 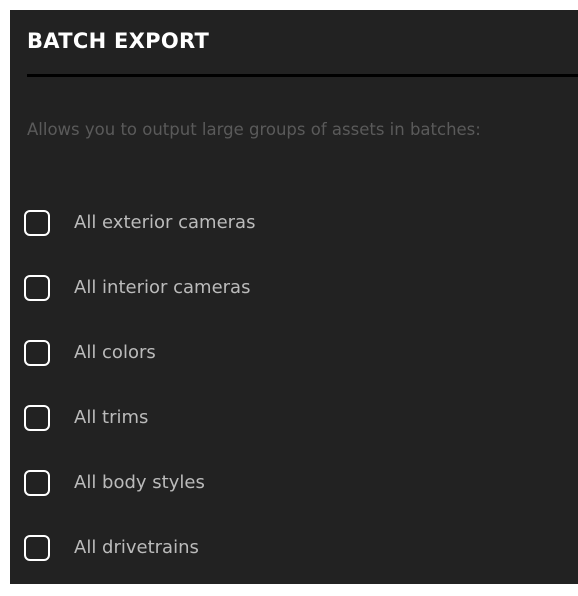 What do you see at coordinates (301, 418) in the screenshot?
I see `option-all-trims: All trims` at bounding box center [301, 418].